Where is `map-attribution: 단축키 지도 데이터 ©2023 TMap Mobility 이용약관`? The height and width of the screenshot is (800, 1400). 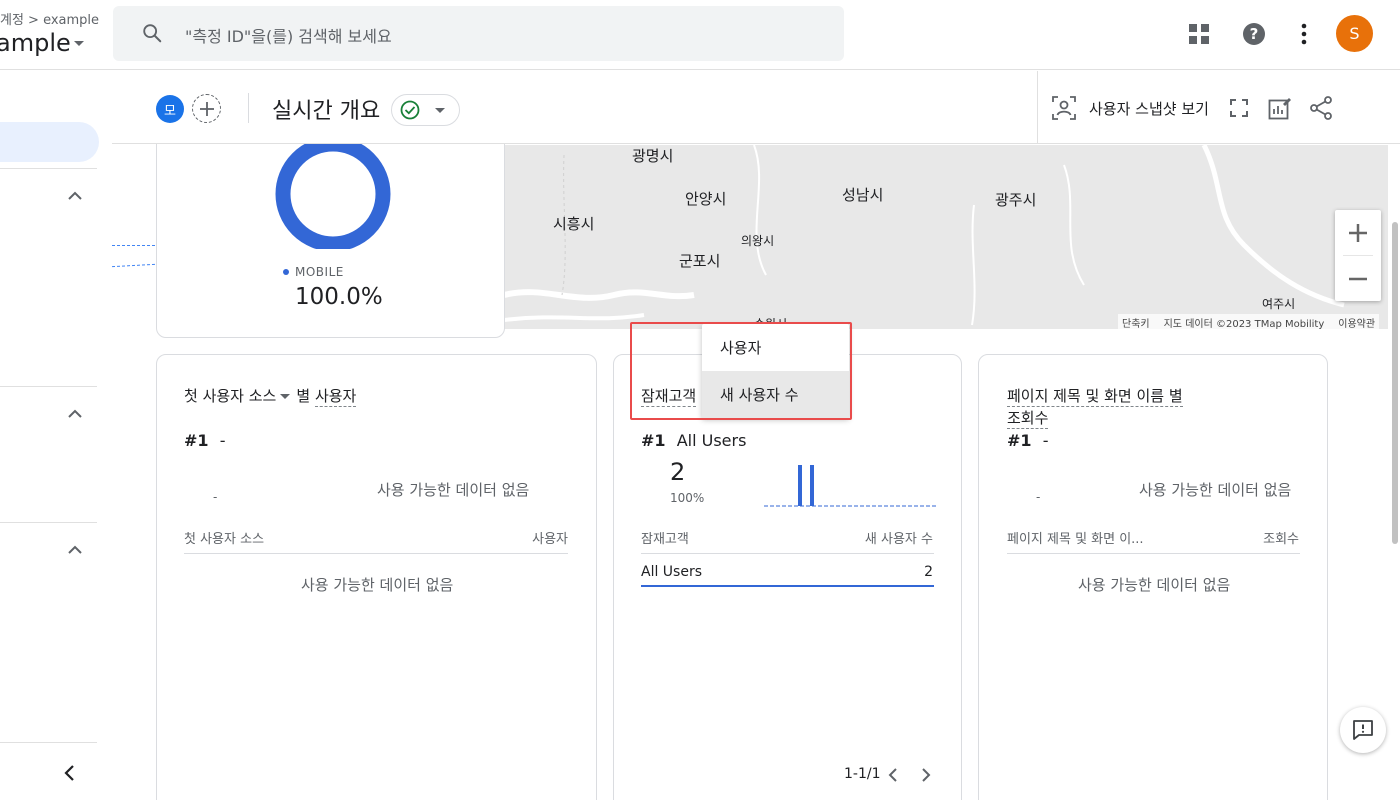 map-attribution: 단축키 지도 데이터 ©2023 TMap Mobility 이용약관 is located at coordinates (1249, 322).